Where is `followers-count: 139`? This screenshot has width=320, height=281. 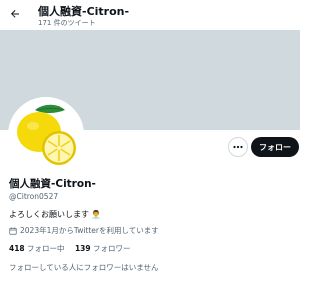 followers-count: 139 is located at coordinates (82, 248).